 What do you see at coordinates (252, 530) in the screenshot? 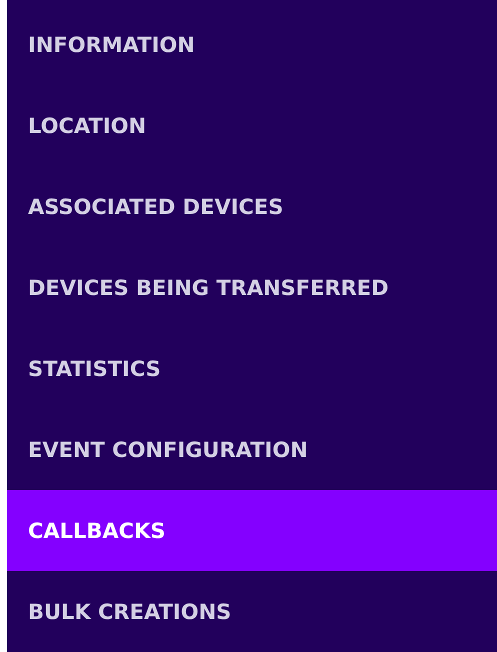
I see `menu-item: CALLBACKS` at bounding box center [252, 530].